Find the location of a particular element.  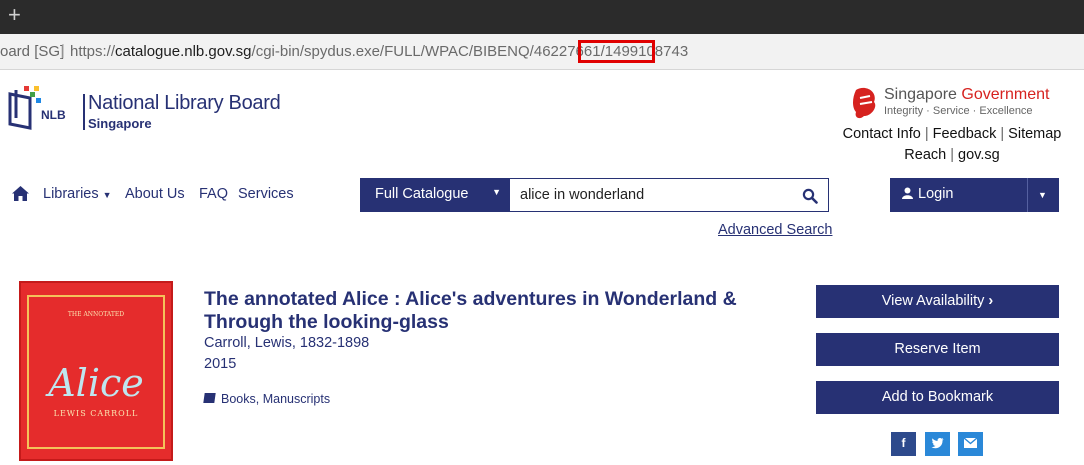

login-label: Login is located at coordinates (936, 194).